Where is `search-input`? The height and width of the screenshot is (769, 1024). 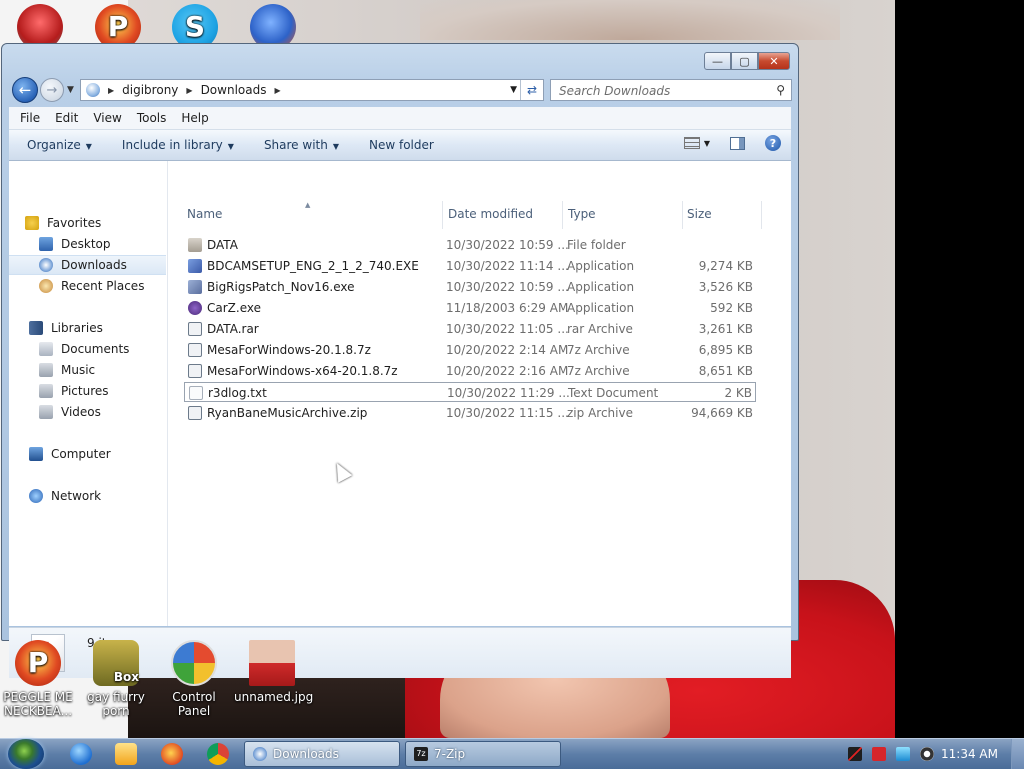 search-input is located at coordinates (659, 91).